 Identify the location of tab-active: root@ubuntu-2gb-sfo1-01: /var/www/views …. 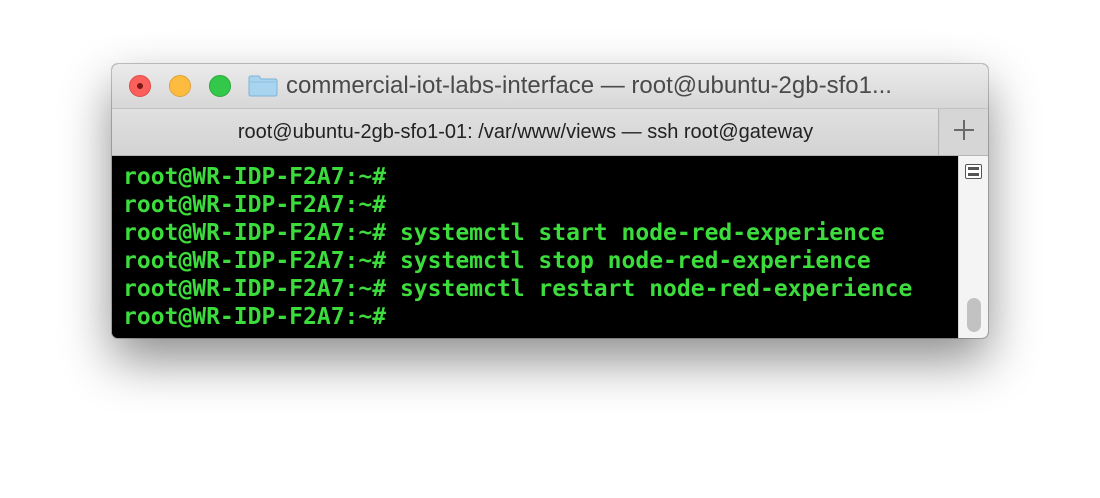
(525, 132).